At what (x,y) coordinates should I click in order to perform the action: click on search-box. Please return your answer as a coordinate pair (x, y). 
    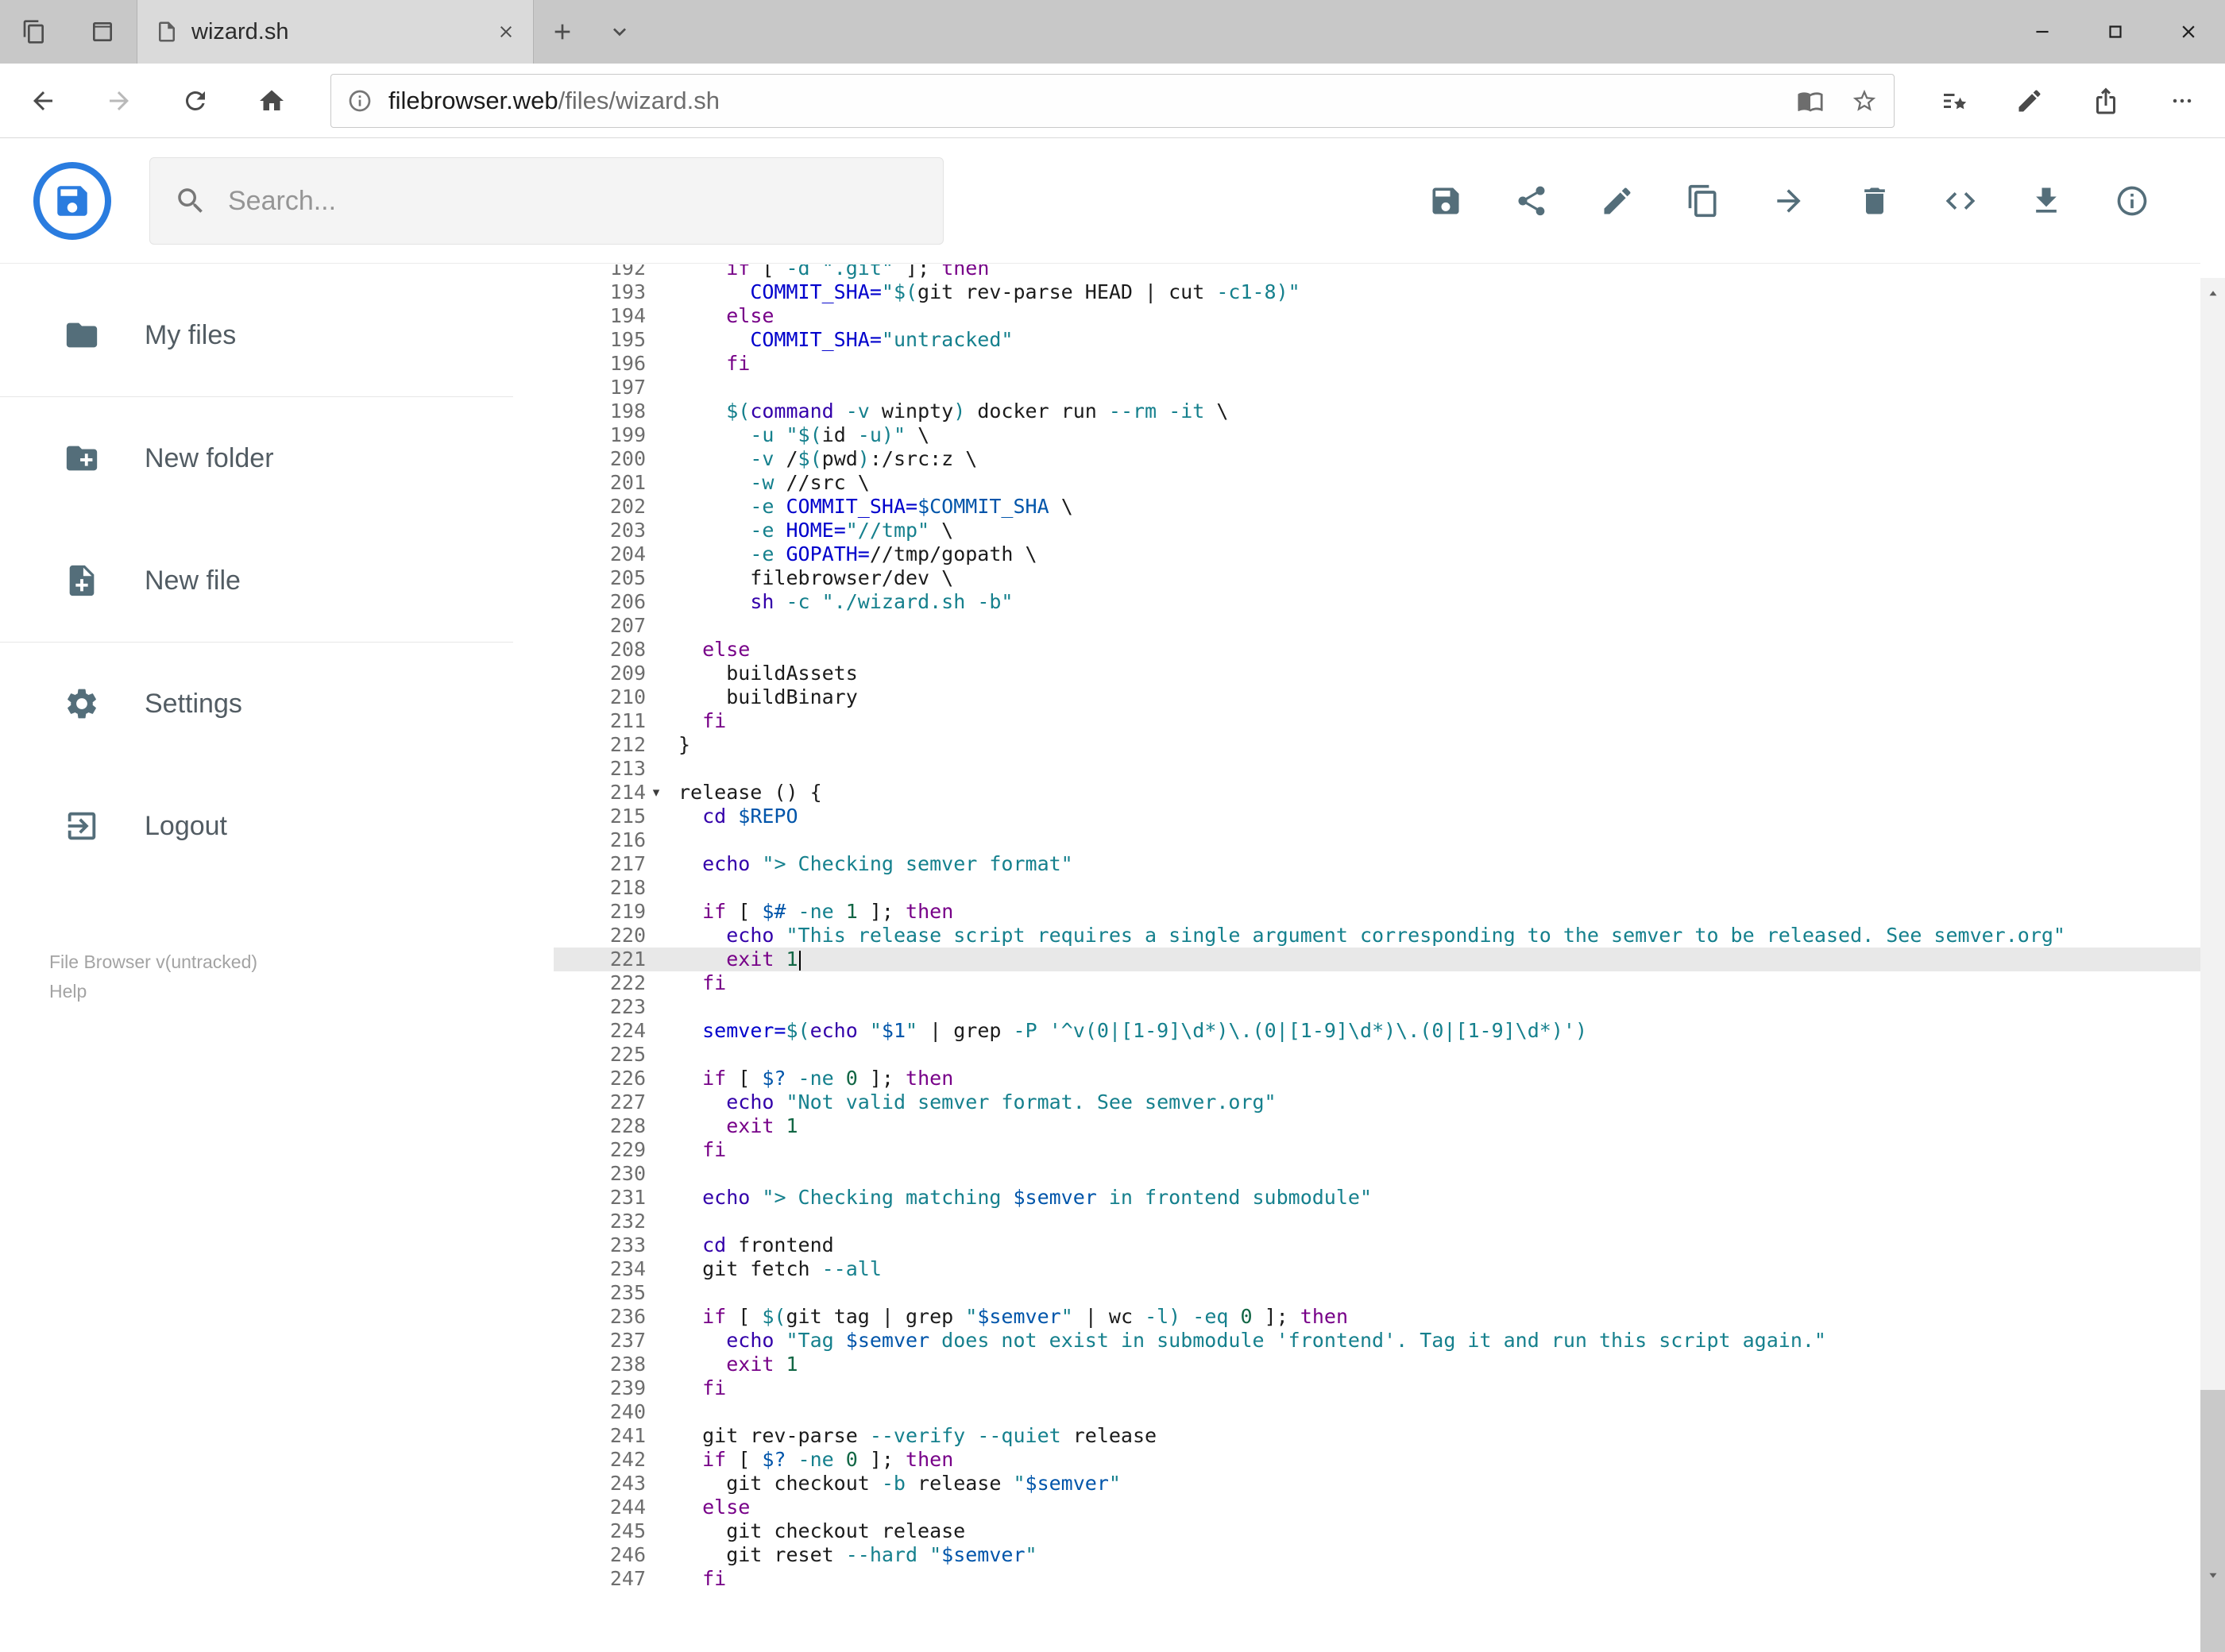
    Looking at the image, I should click on (546, 201).